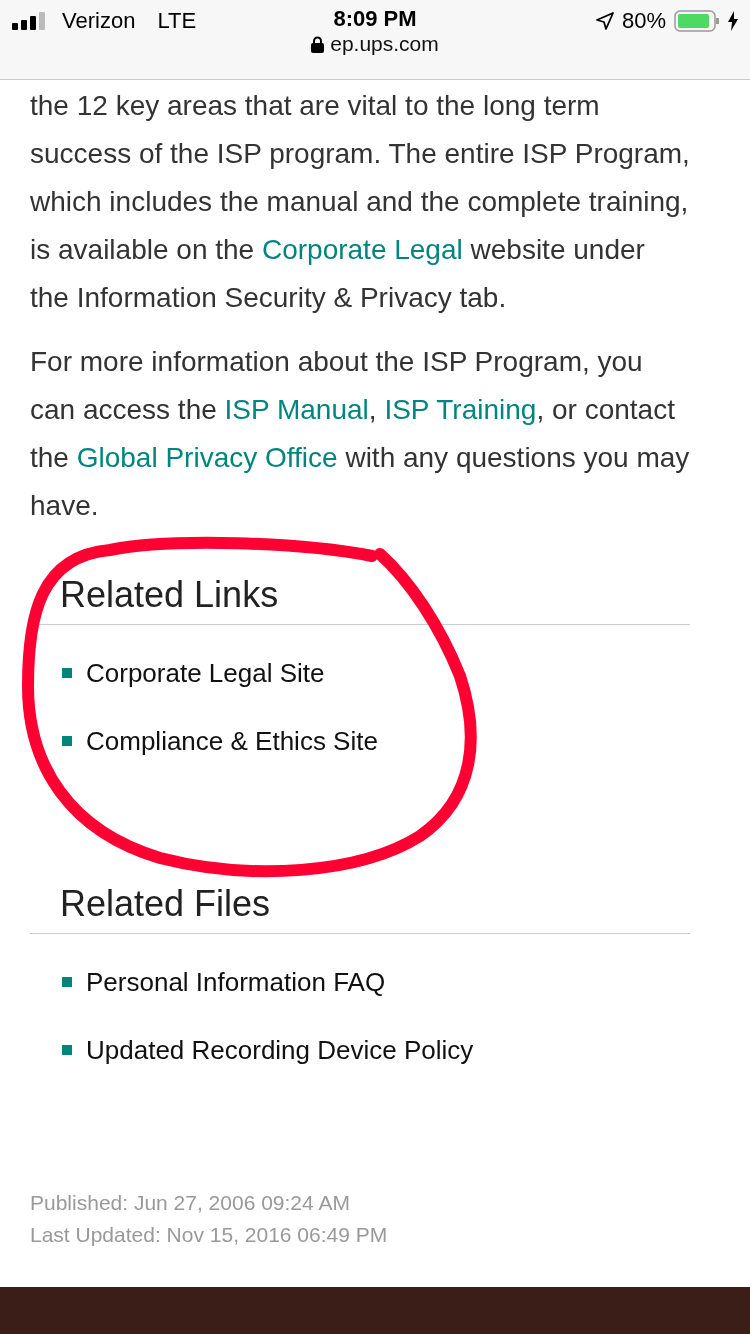 The height and width of the screenshot is (1334, 750). I want to click on text-link: Global Privacy Office, so click(207, 457).